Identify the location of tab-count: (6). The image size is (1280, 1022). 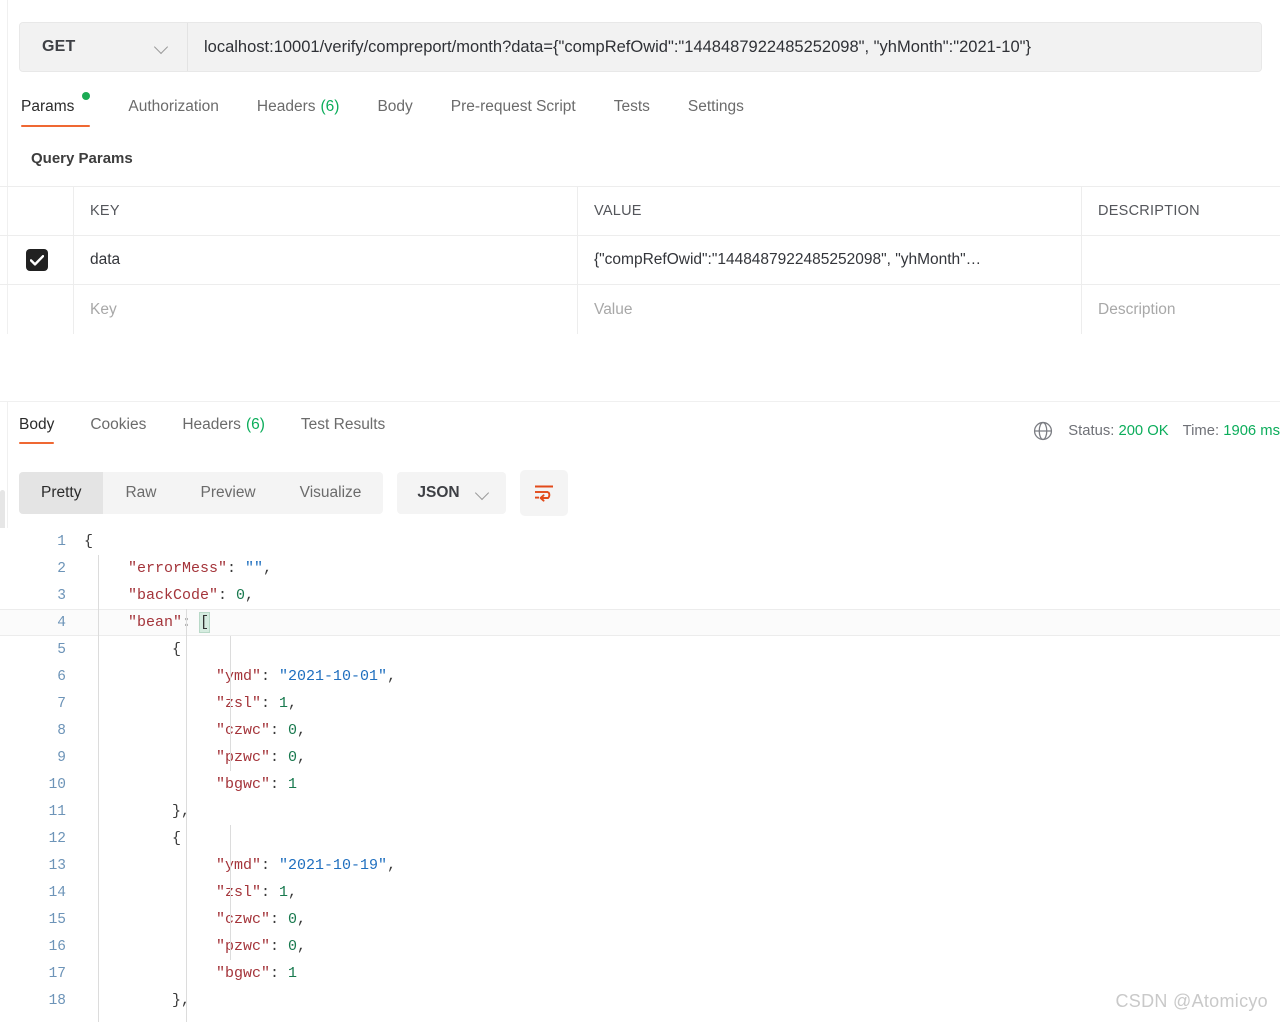
(330, 106).